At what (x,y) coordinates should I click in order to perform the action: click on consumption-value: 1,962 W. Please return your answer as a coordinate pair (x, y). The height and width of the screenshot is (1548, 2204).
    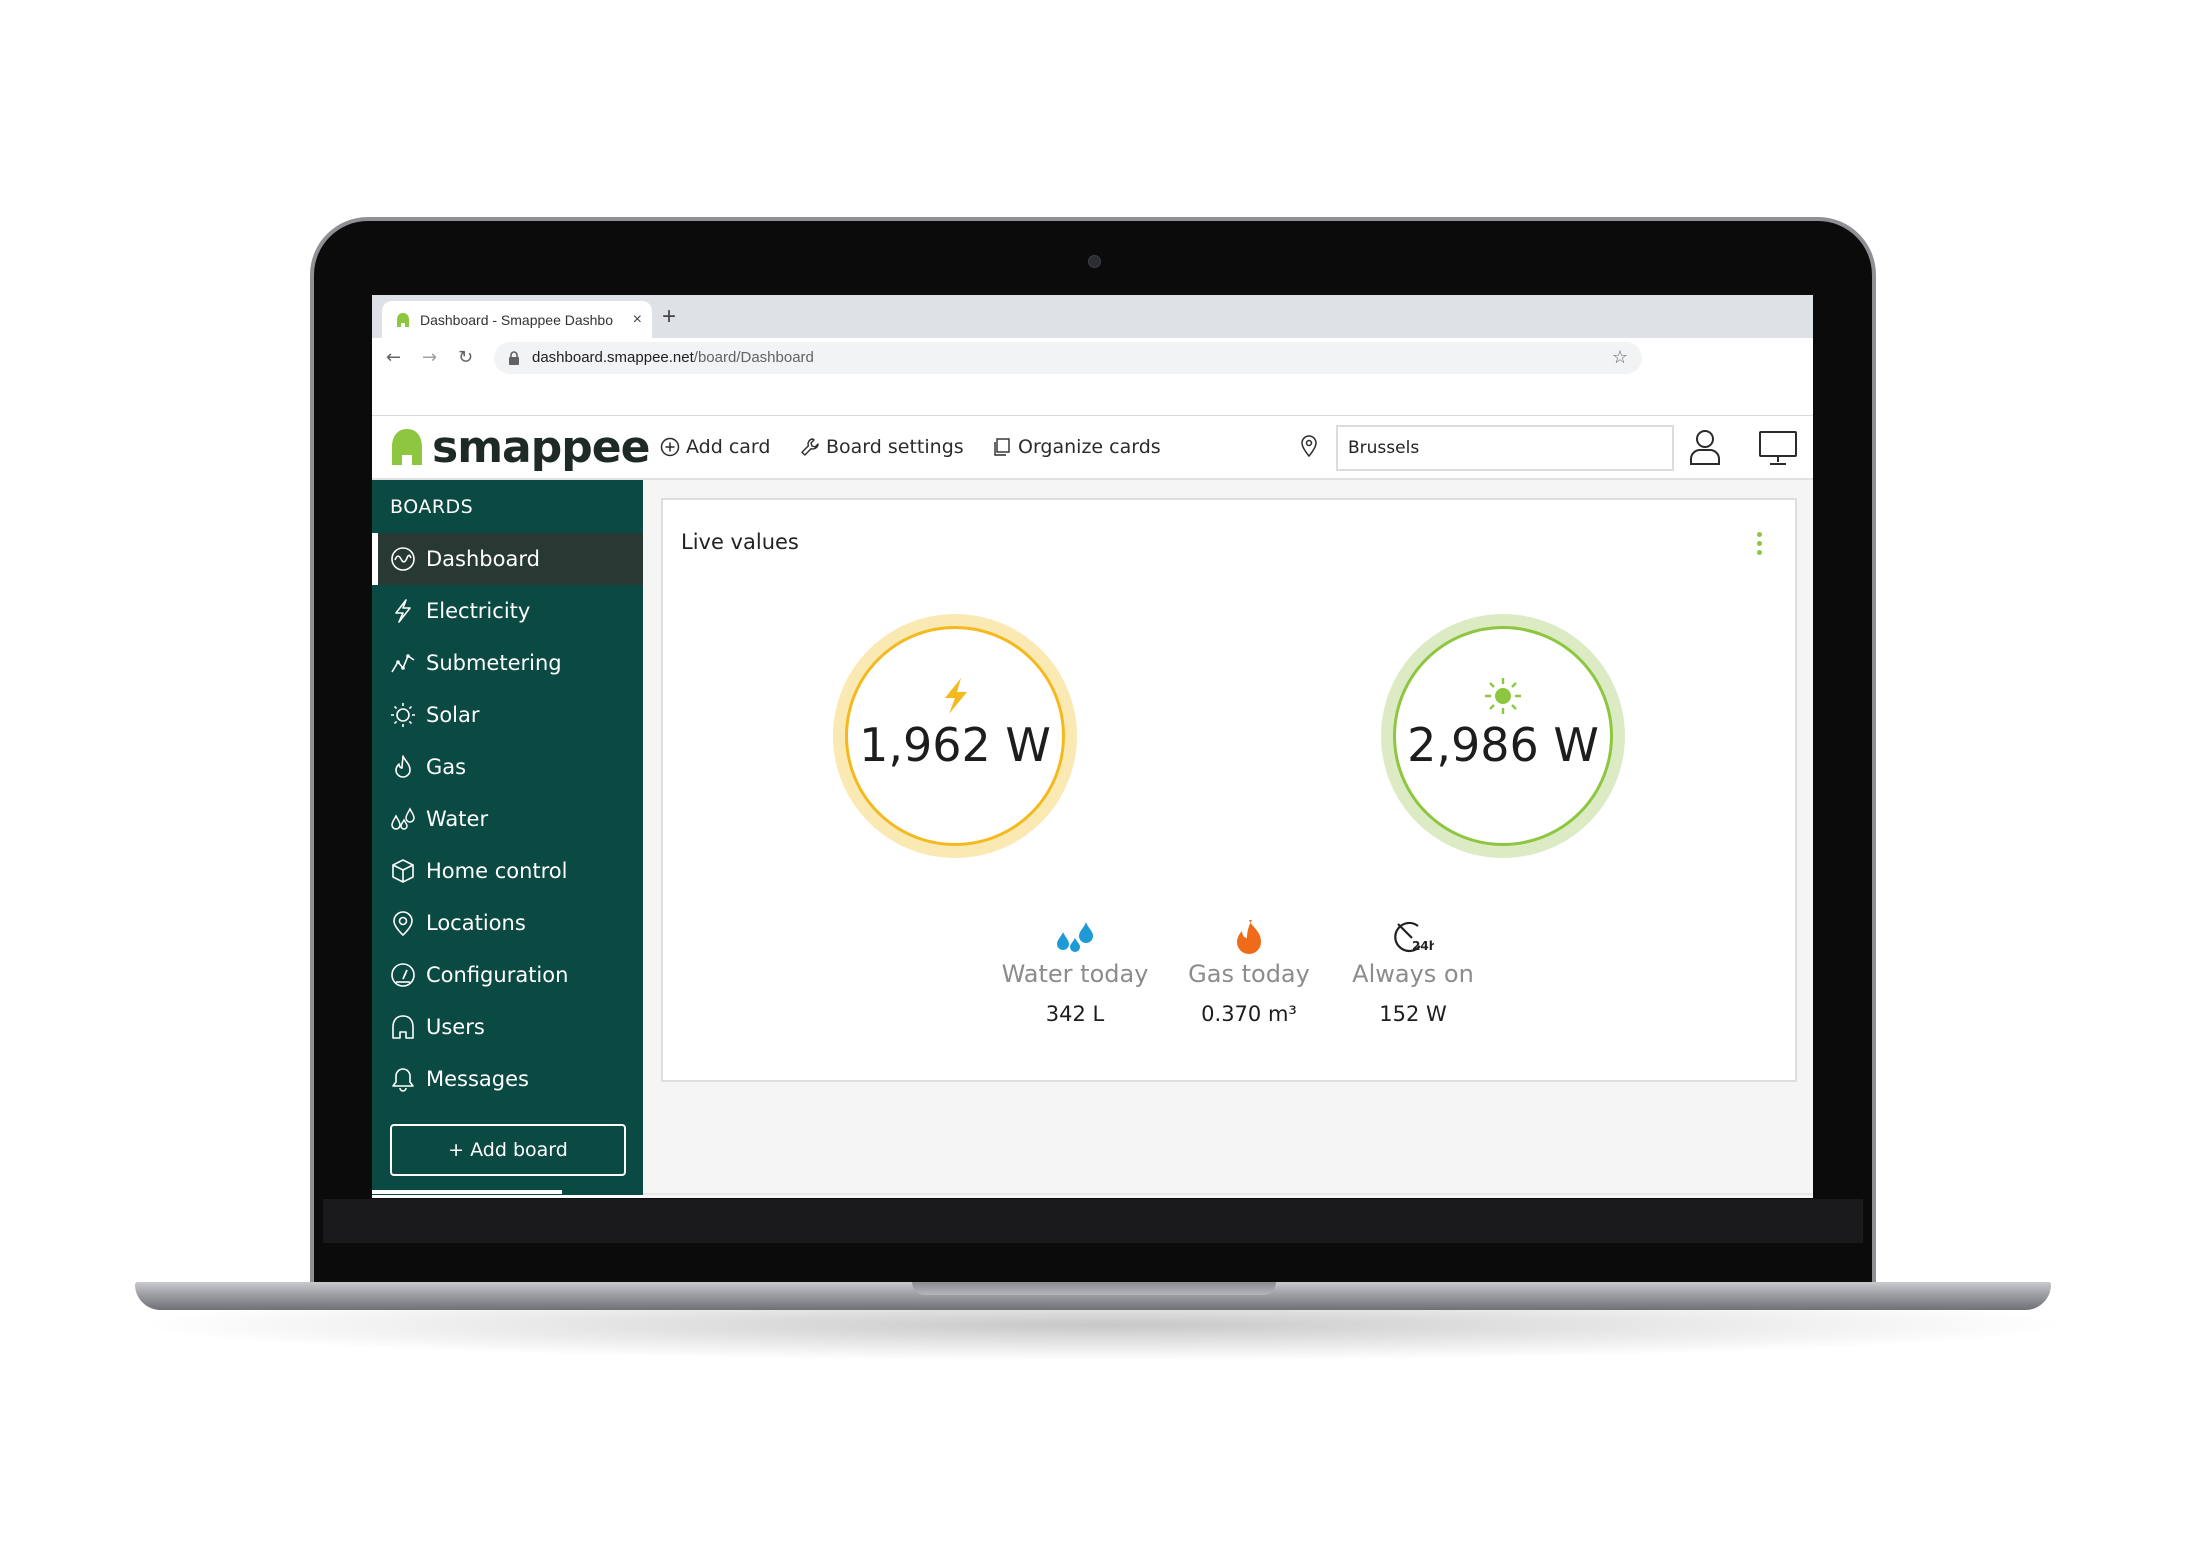
    Looking at the image, I should click on (955, 745).